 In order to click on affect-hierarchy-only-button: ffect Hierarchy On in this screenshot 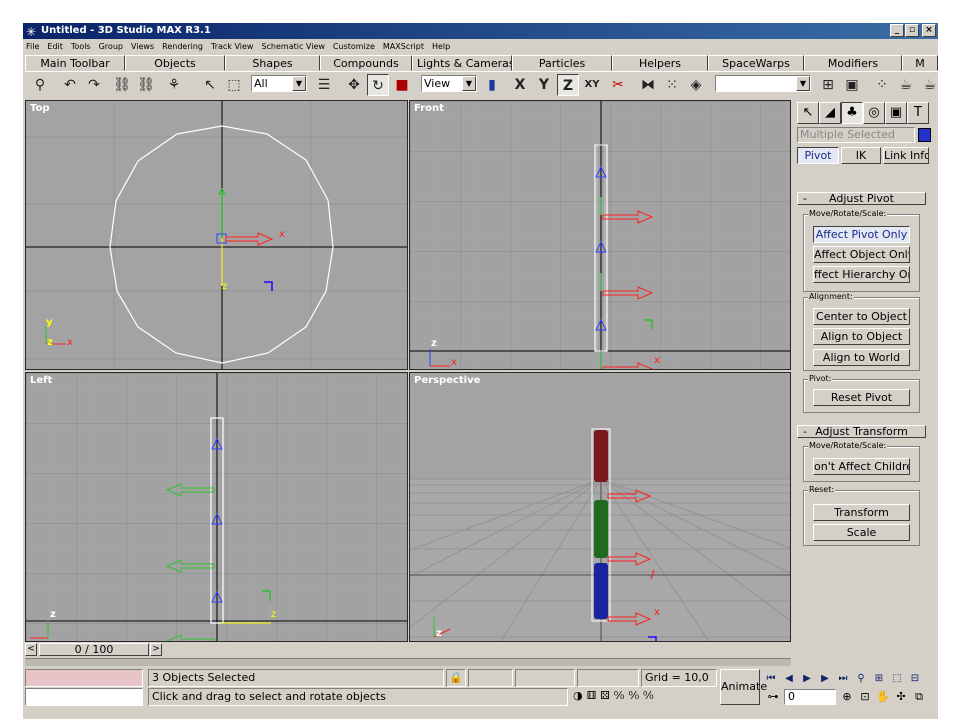, I will do `click(861, 274)`.